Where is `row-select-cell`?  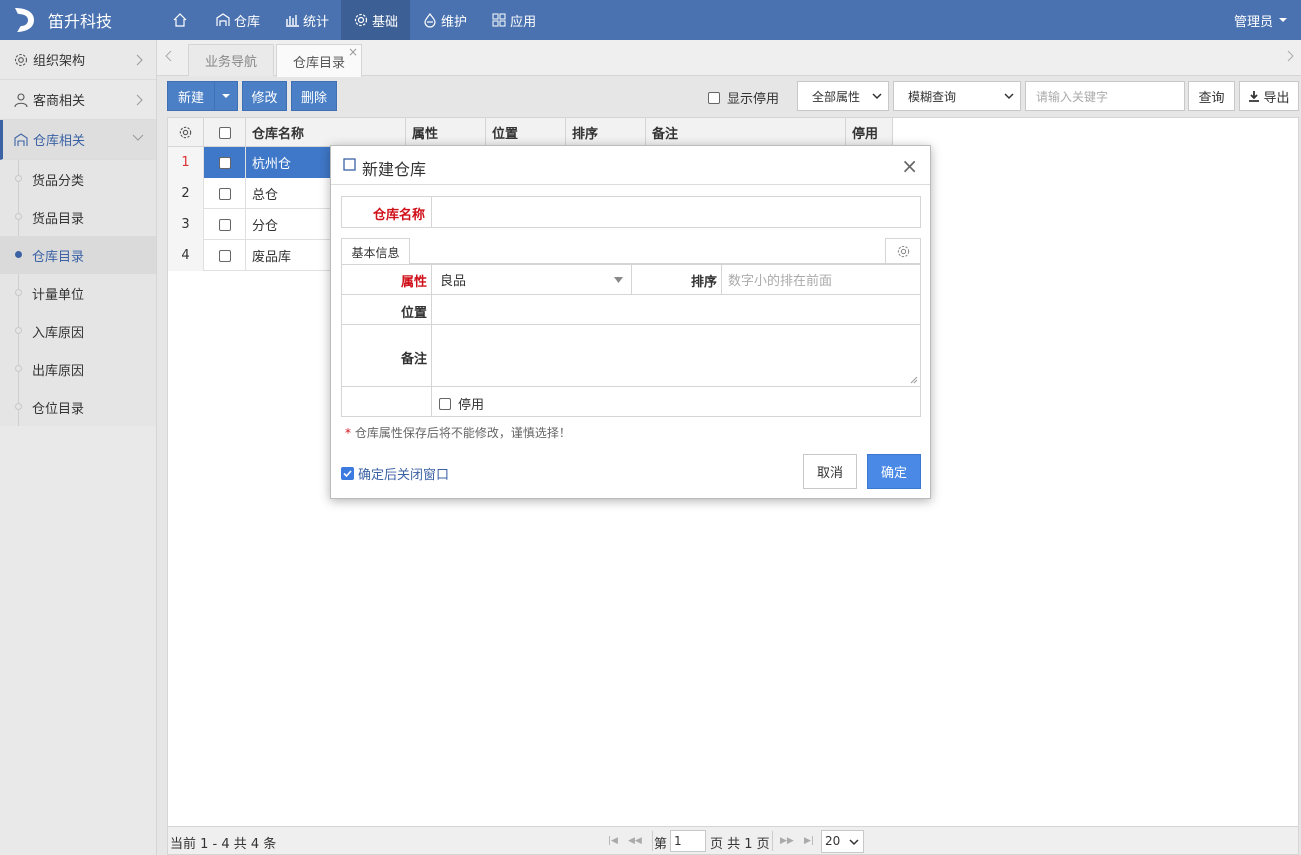 row-select-cell is located at coordinates (225, 255).